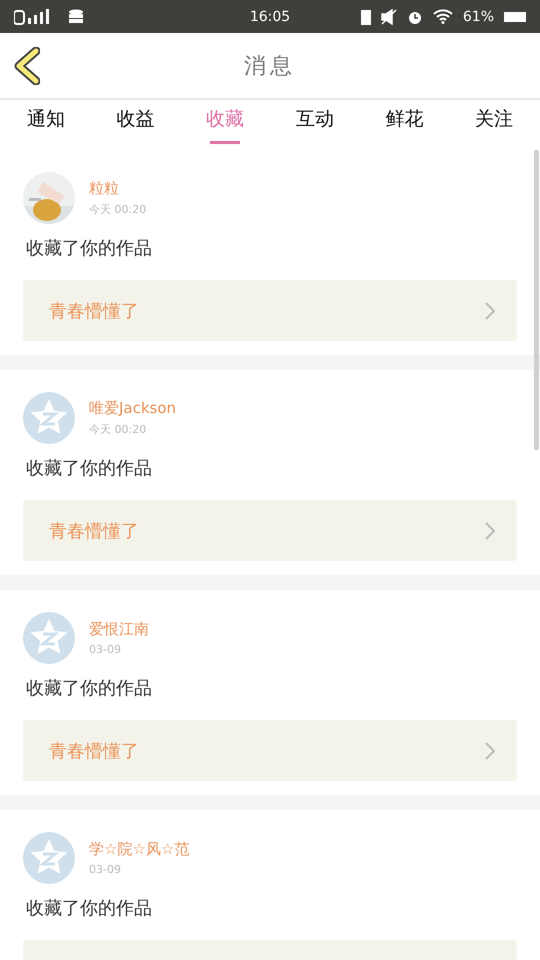 The width and height of the screenshot is (540, 960). Describe the element at coordinates (365, 16) in the screenshot. I see `battery-saver-icon` at that location.